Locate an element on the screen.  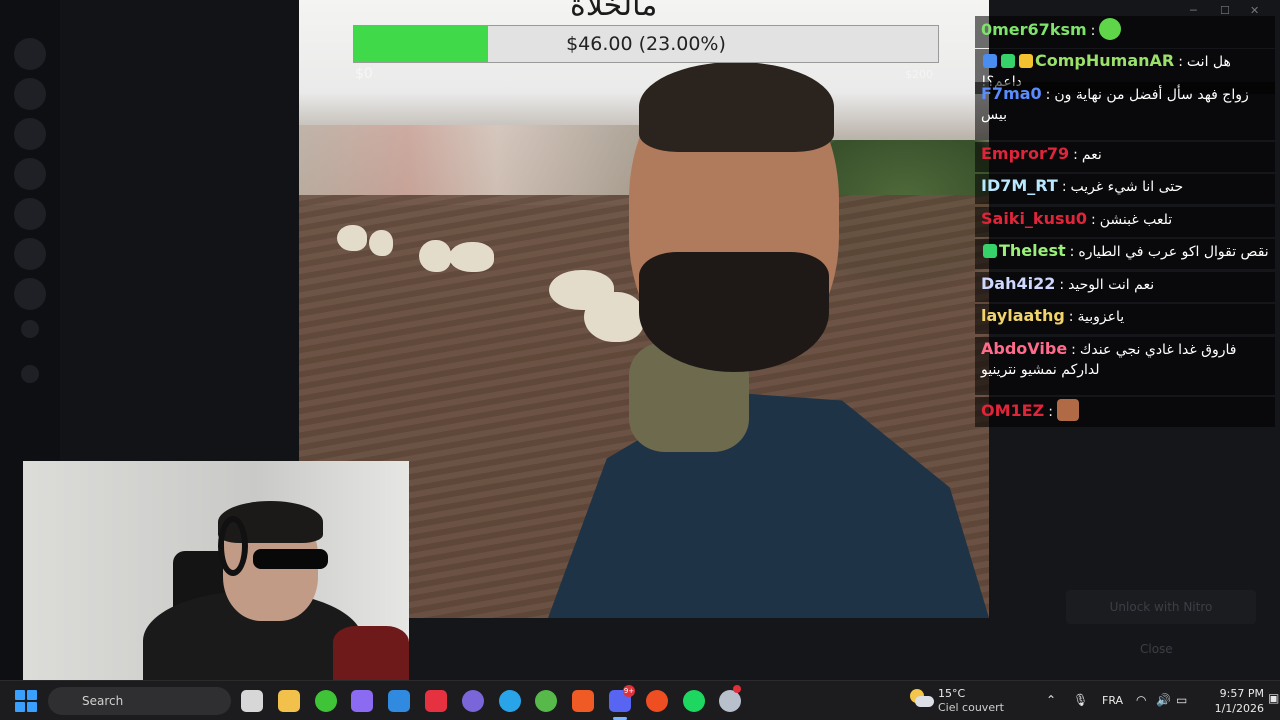
donation-goal-max: $200 is located at coordinates (919, 74).